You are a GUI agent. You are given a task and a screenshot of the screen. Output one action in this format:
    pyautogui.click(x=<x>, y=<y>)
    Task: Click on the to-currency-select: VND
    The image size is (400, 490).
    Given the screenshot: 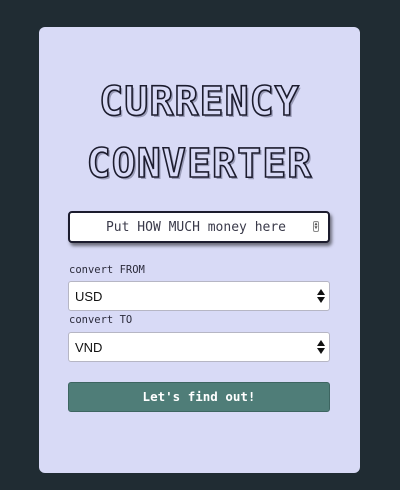 What is the action you would take?
    pyautogui.click(x=199, y=347)
    